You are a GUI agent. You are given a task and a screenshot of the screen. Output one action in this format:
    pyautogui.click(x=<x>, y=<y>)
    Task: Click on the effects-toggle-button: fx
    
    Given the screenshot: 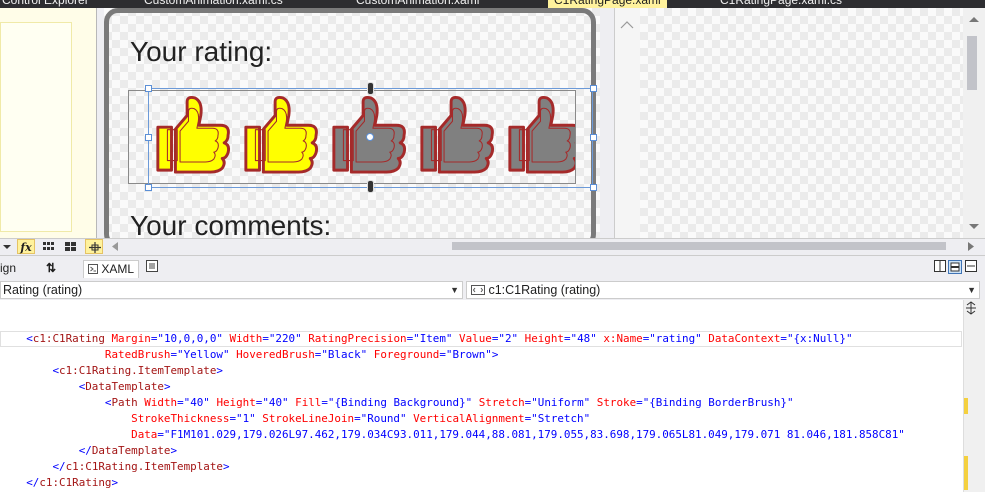 What is the action you would take?
    pyautogui.click(x=26, y=246)
    